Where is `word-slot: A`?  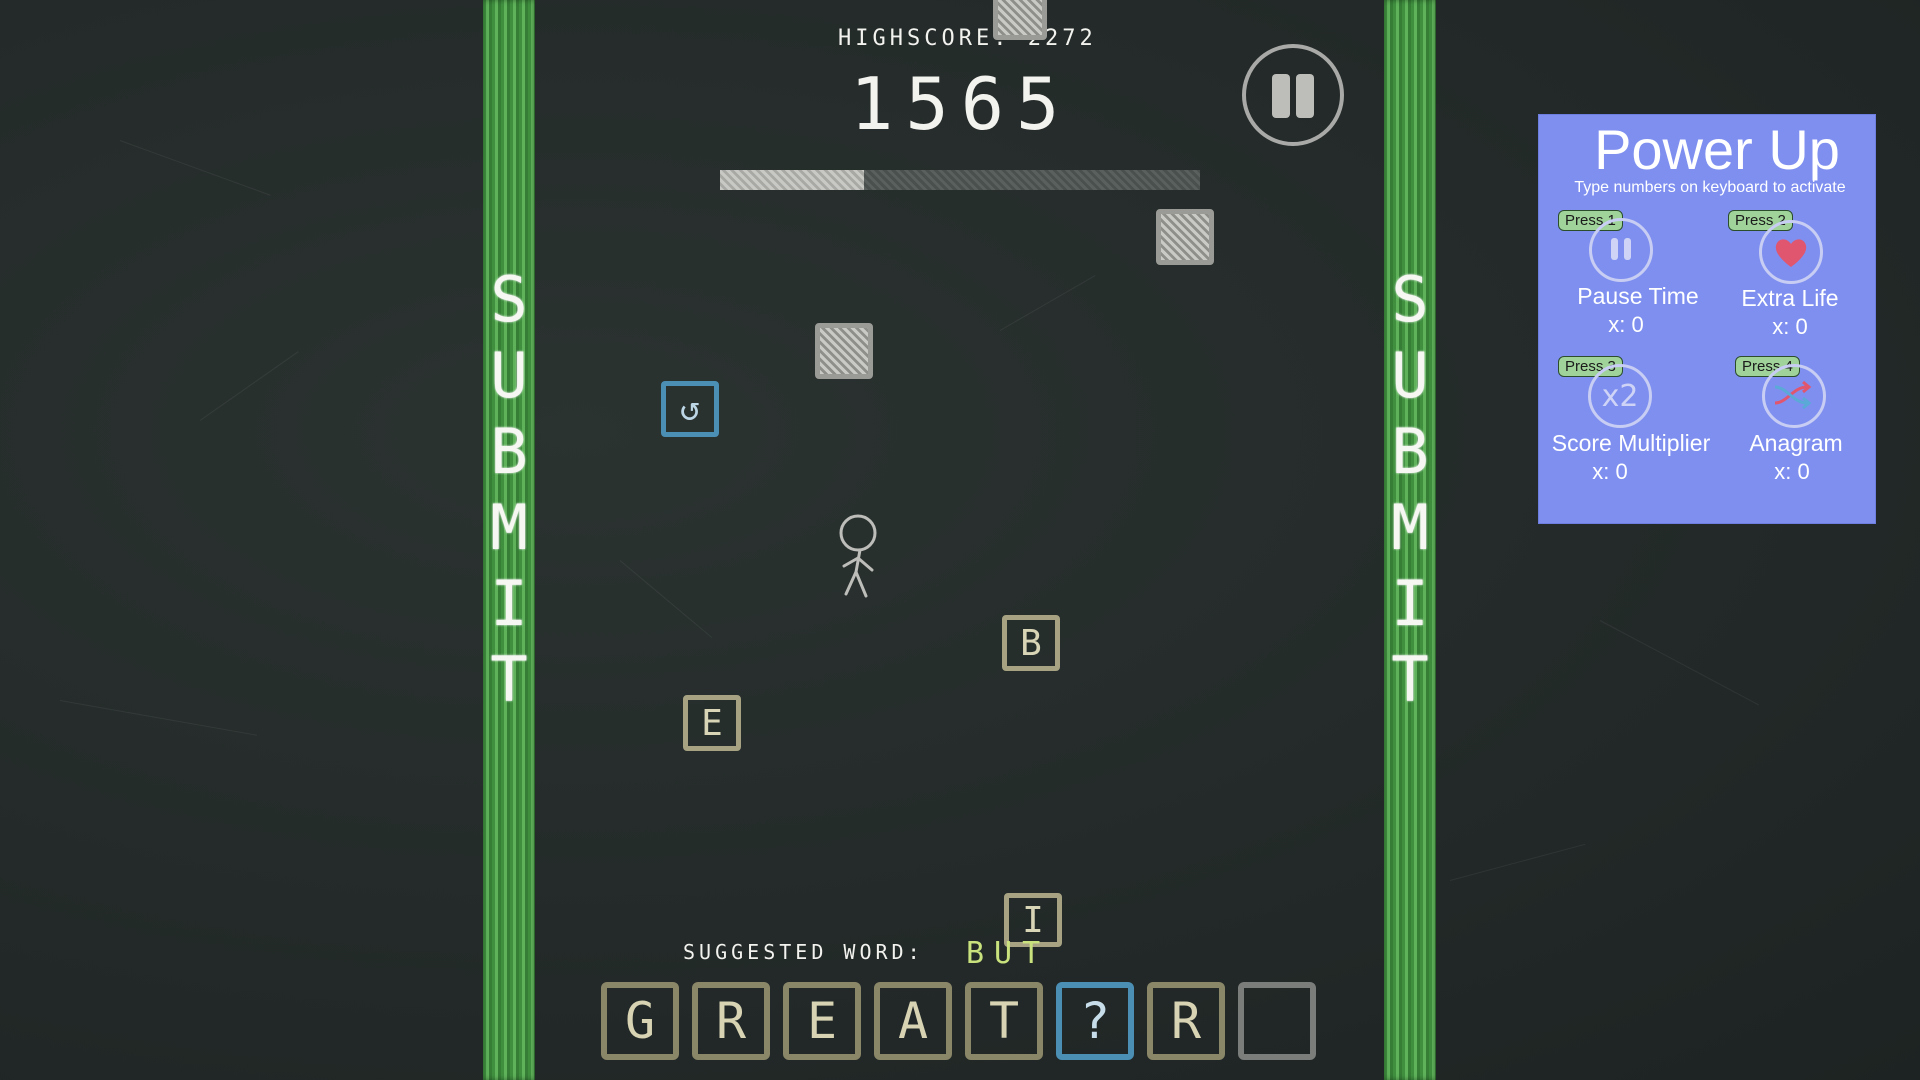
word-slot: A is located at coordinates (913, 1021).